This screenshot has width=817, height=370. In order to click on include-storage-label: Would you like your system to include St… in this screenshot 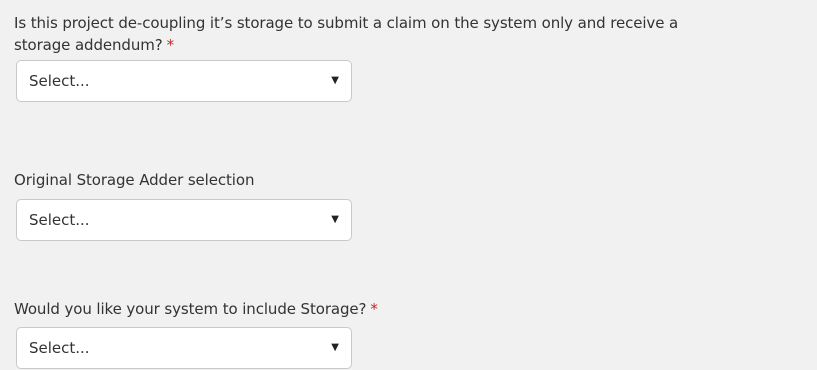, I will do `click(196, 309)`.